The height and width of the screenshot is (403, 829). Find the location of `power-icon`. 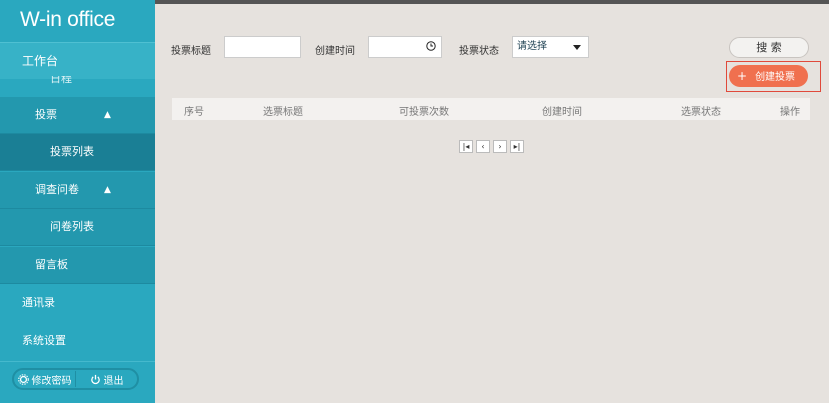

power-icon is located at coordinates (95, 379).